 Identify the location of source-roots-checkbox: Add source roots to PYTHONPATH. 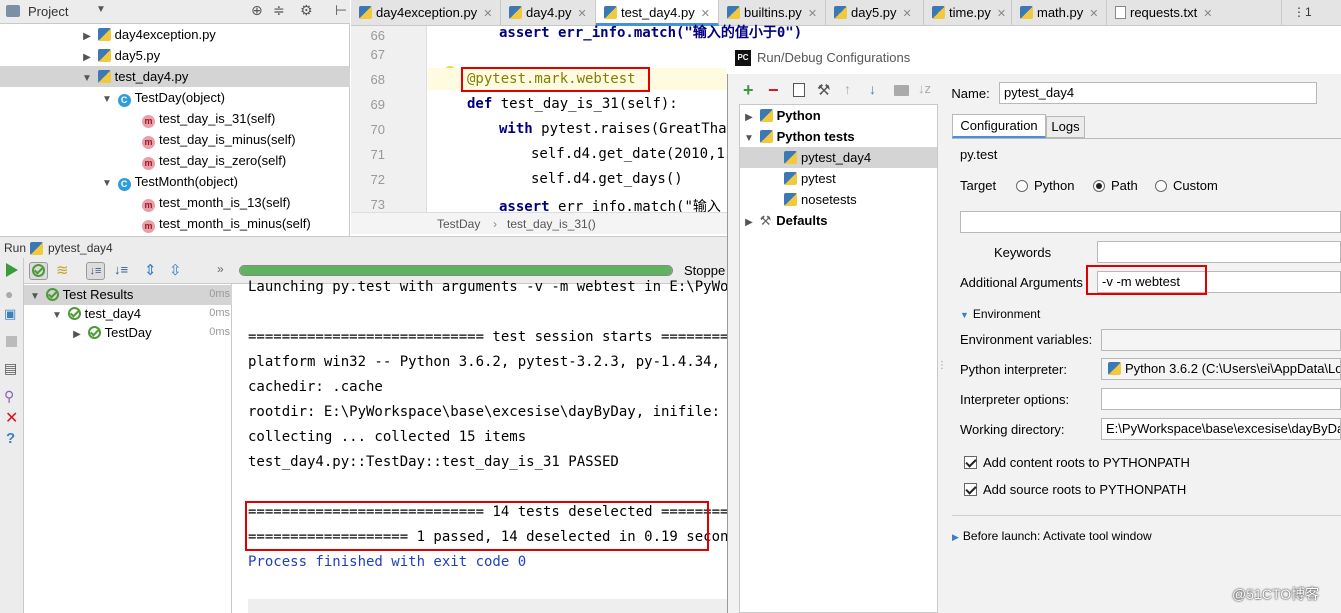
(1075, 489).